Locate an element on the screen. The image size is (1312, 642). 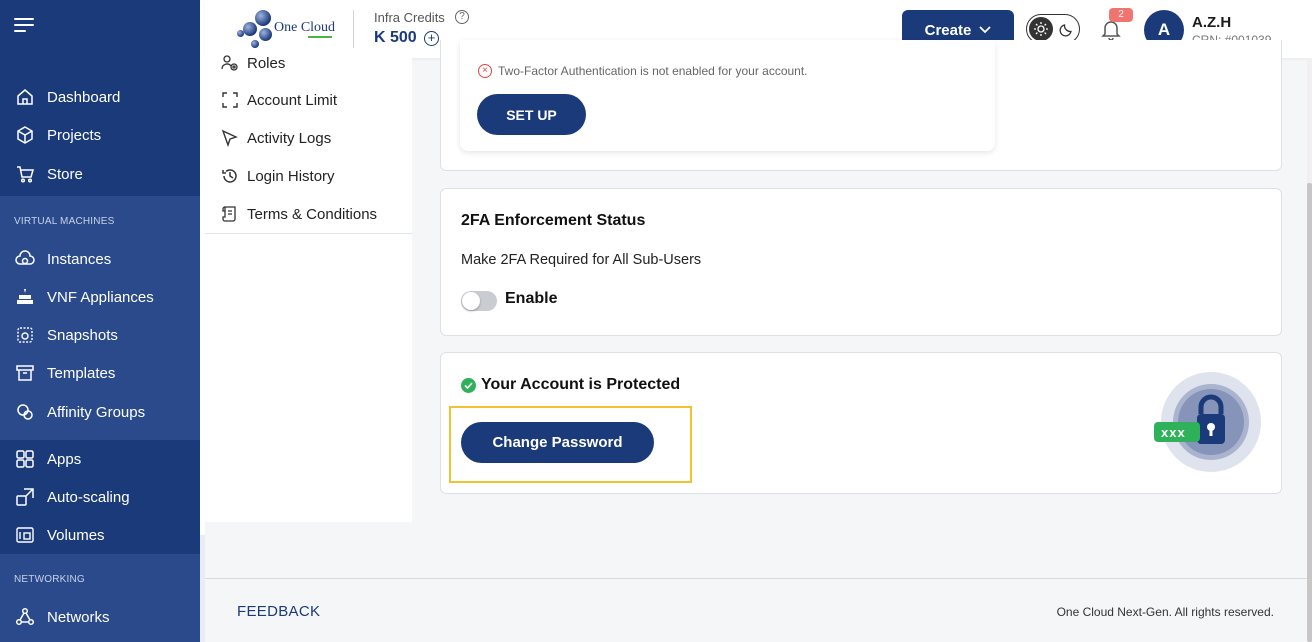
template-icon is located at coordinates (25, 373).